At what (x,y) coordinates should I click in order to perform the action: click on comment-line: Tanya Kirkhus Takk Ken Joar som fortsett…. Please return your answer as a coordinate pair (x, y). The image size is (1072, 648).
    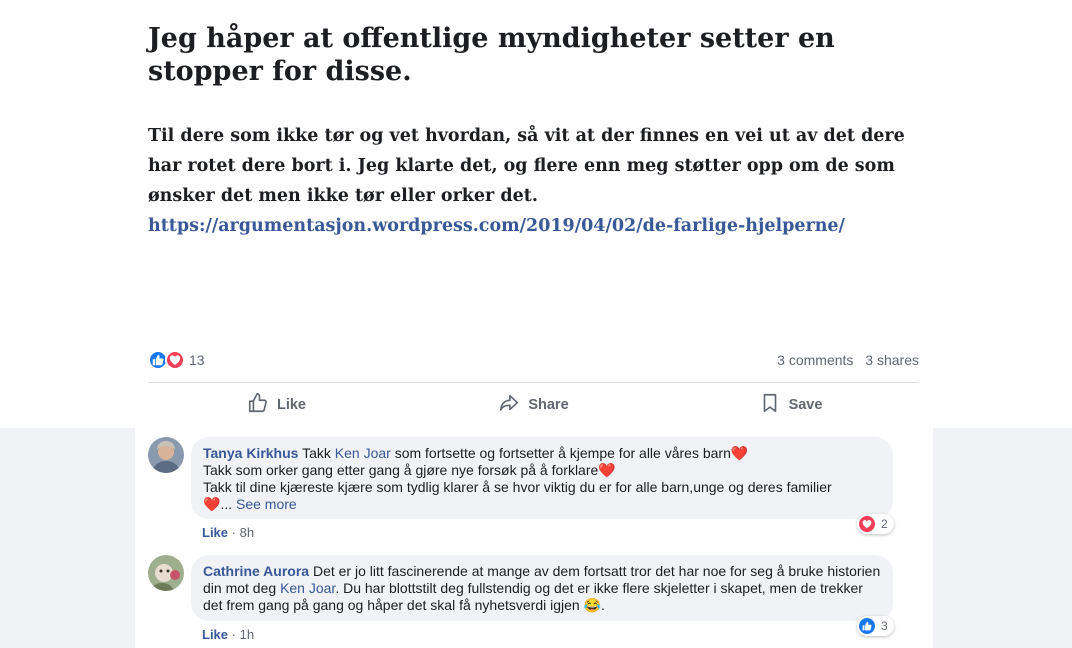
    Looking at the image, I should click on (542, 453).